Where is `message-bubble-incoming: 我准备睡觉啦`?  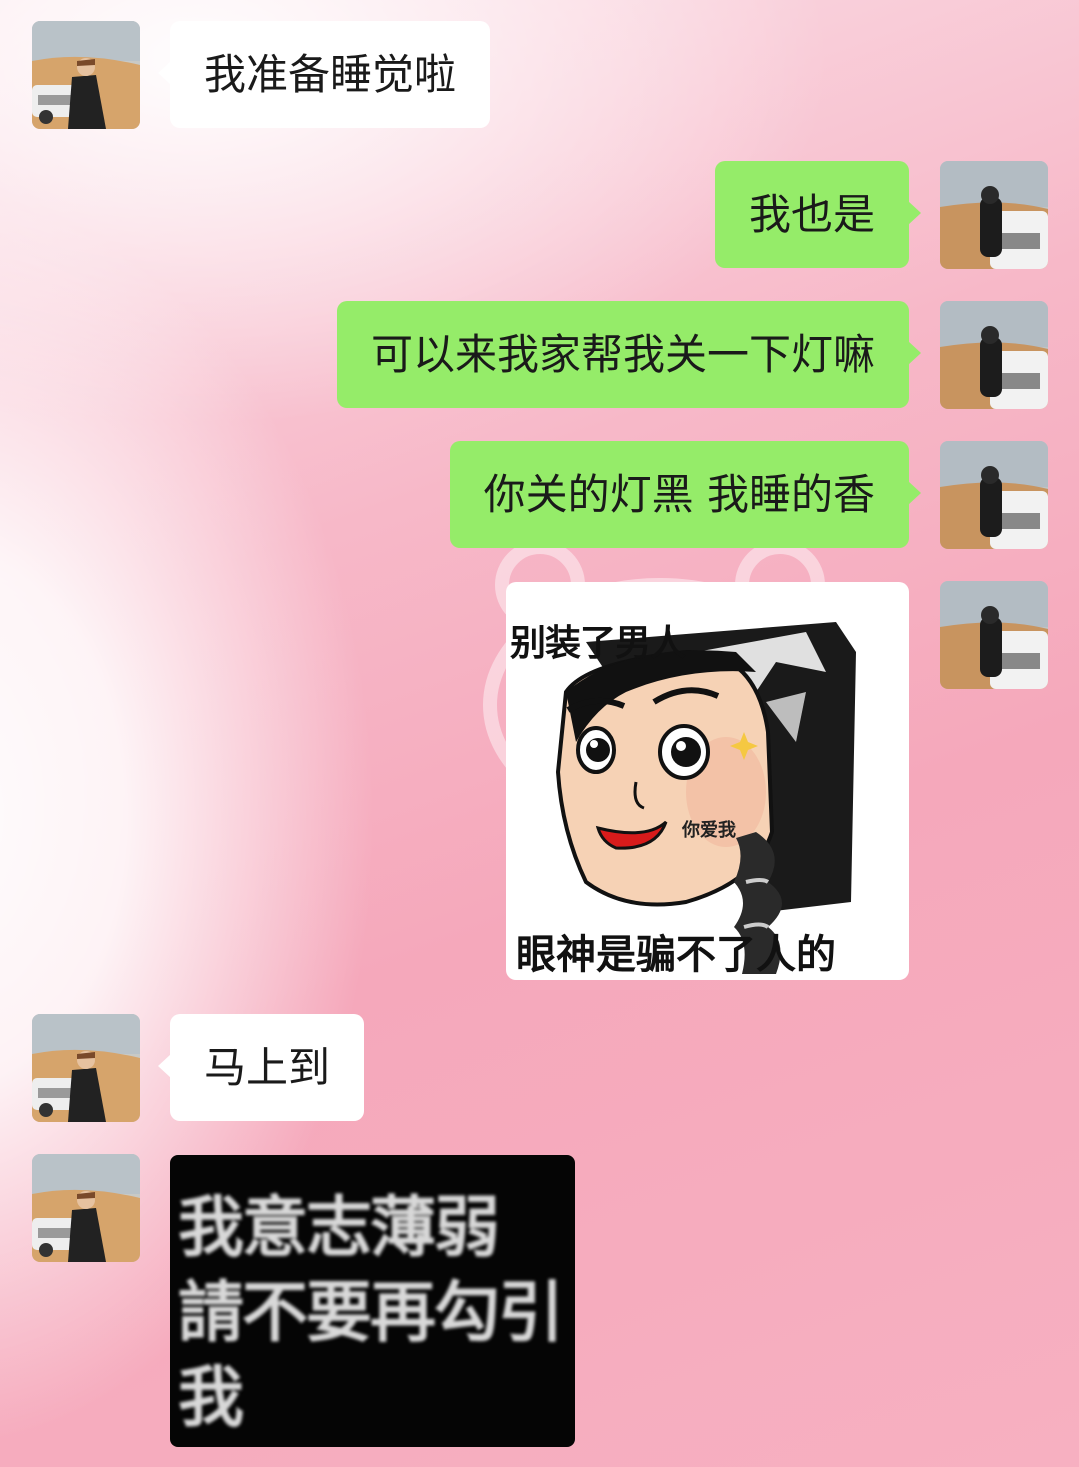
message-bubble-incoming: 我准备睡觉啦 is located at coordinates (324, 74).